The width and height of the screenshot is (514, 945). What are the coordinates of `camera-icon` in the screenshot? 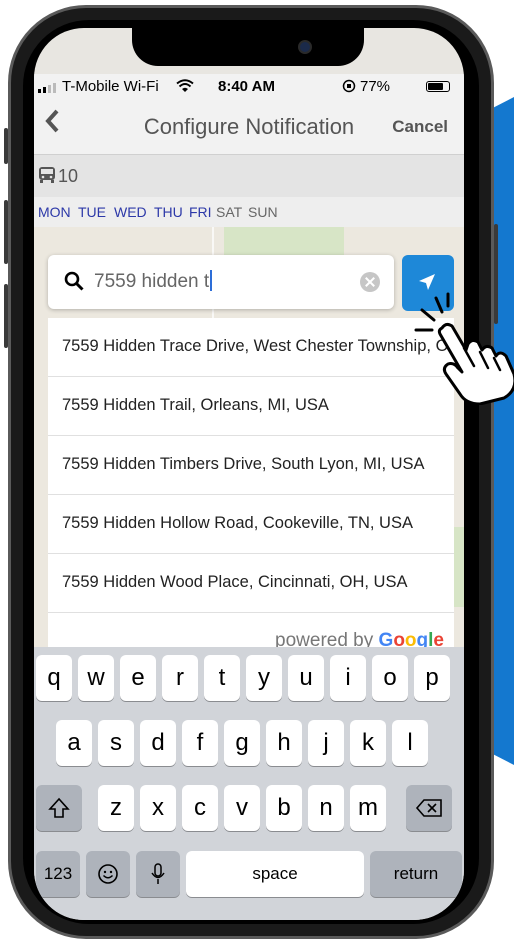 It's located at (305, 47).